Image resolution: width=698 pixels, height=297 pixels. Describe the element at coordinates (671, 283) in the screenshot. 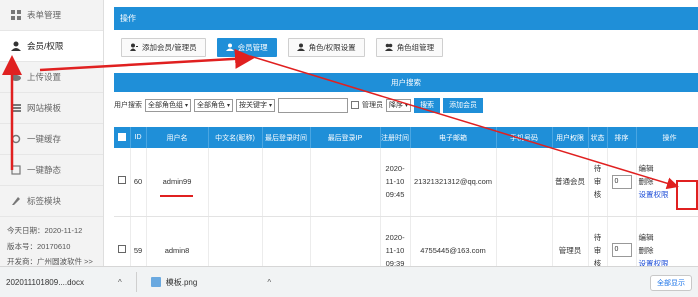

I see `show-all-button: 全部显示` at that location.